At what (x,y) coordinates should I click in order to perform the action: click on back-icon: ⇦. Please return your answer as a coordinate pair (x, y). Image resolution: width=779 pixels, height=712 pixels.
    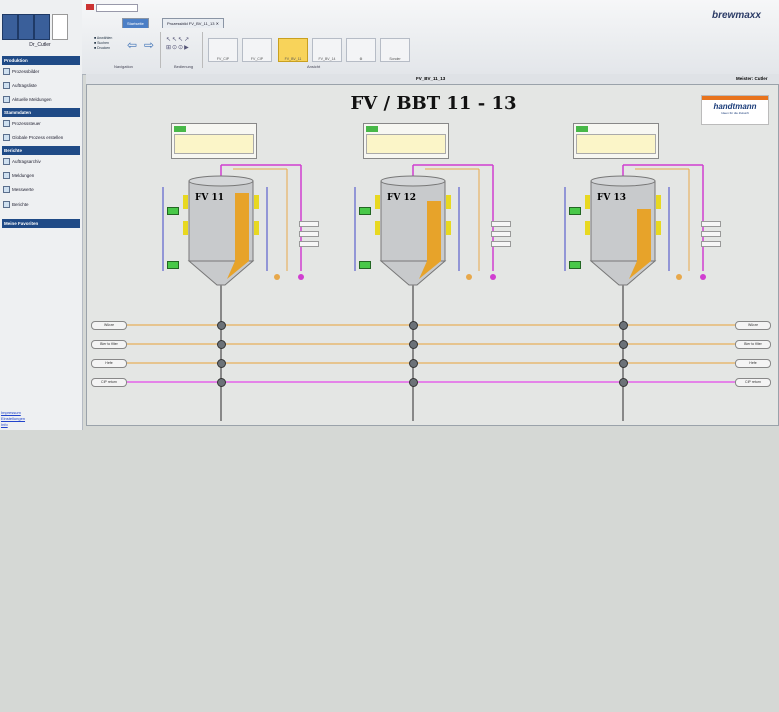
    Looking at the image, I should click on (132, 45).